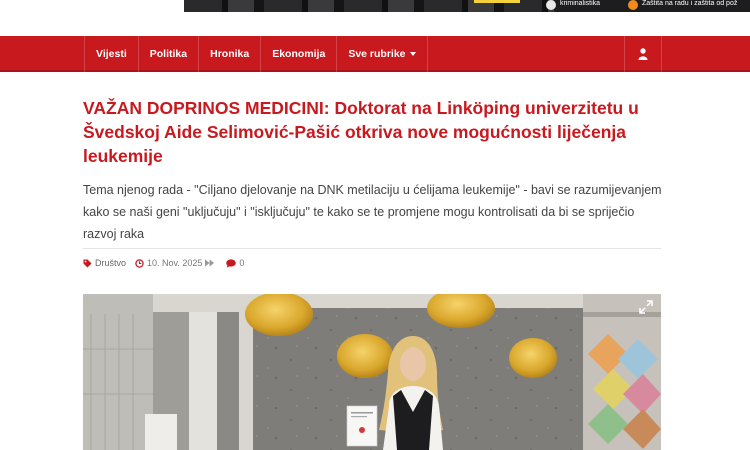  I want to click on nav-item-hronika: Hronika, so click(230, 54).